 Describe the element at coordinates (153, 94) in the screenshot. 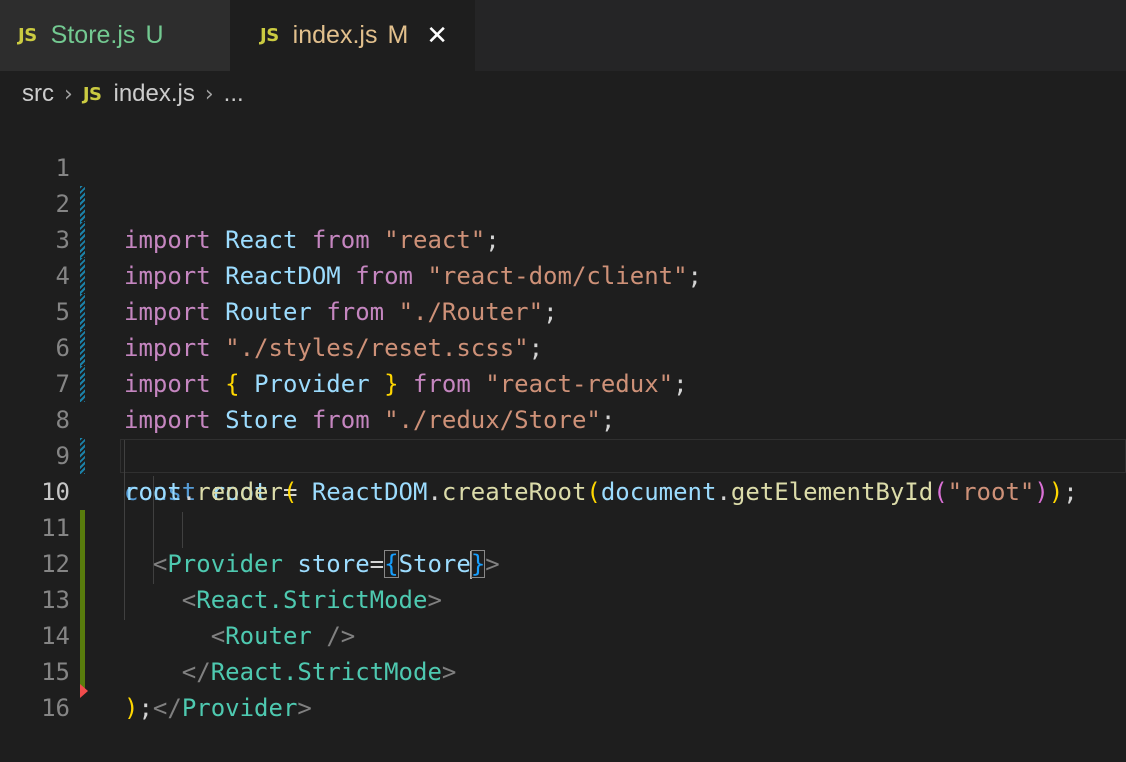

I see `breadcrumb-file: index.js` at that location.